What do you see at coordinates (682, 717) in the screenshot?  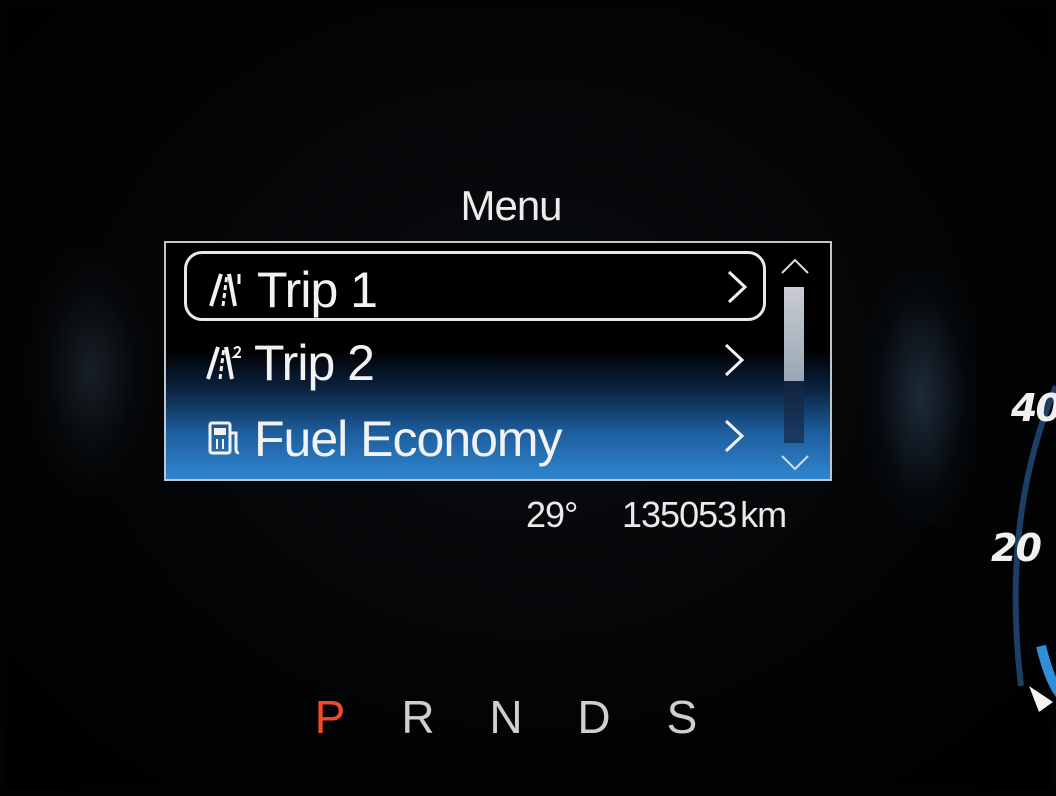 I see `gear-sport: S` at bounding box center [682, 717].